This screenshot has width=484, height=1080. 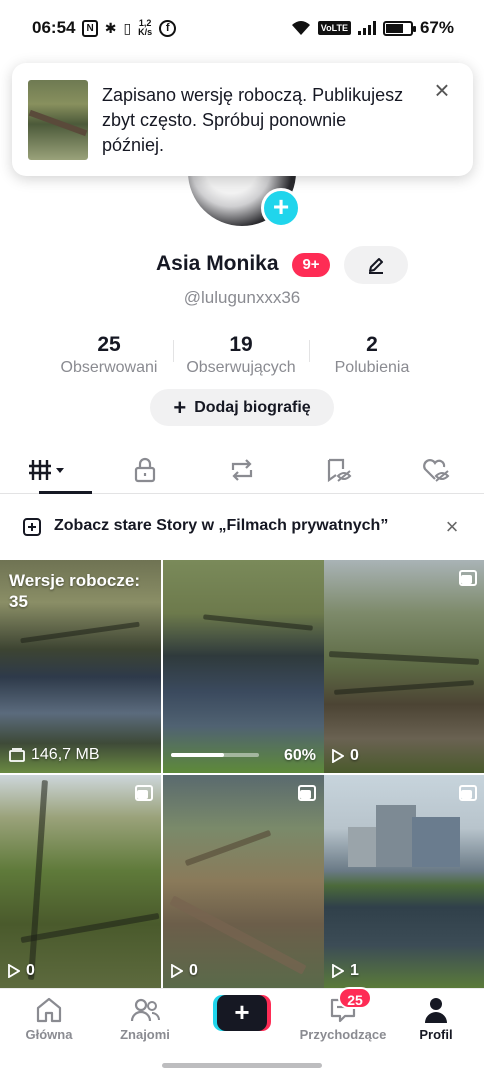 What do you see at coordinates (109, 367) in the screenshot?
I see `stat-label: Obserwowani` at bounding box center [109, 367].